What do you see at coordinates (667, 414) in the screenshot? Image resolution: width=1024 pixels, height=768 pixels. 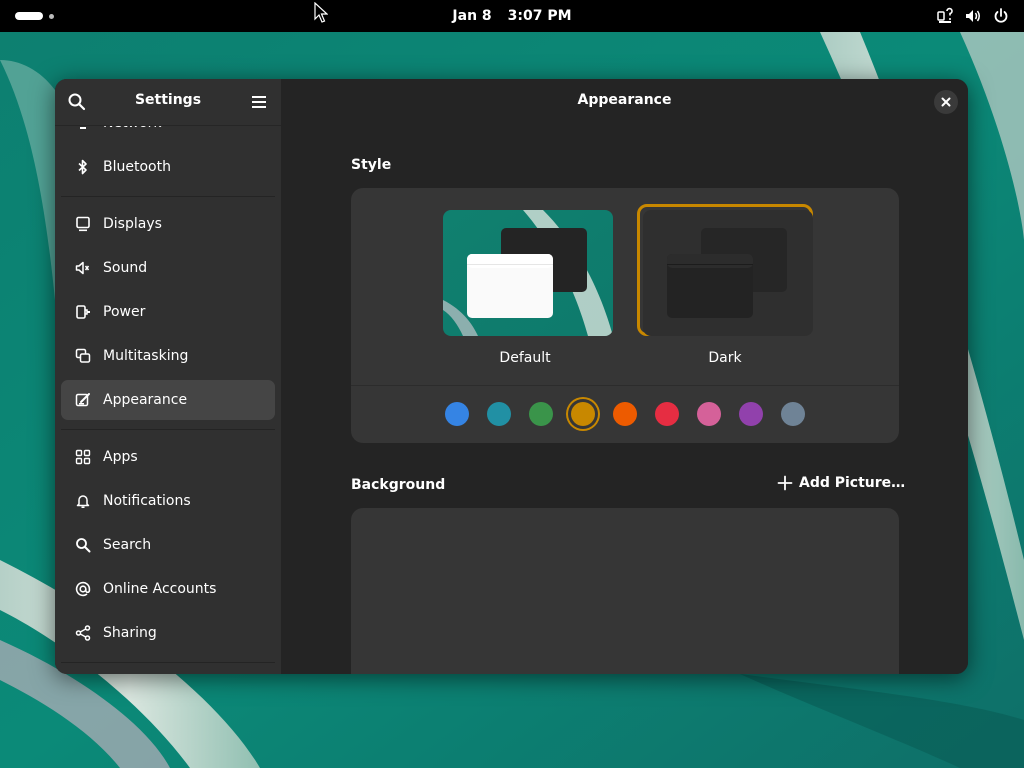 I see `accent-swatch-red` at bounding box center [667, 414].